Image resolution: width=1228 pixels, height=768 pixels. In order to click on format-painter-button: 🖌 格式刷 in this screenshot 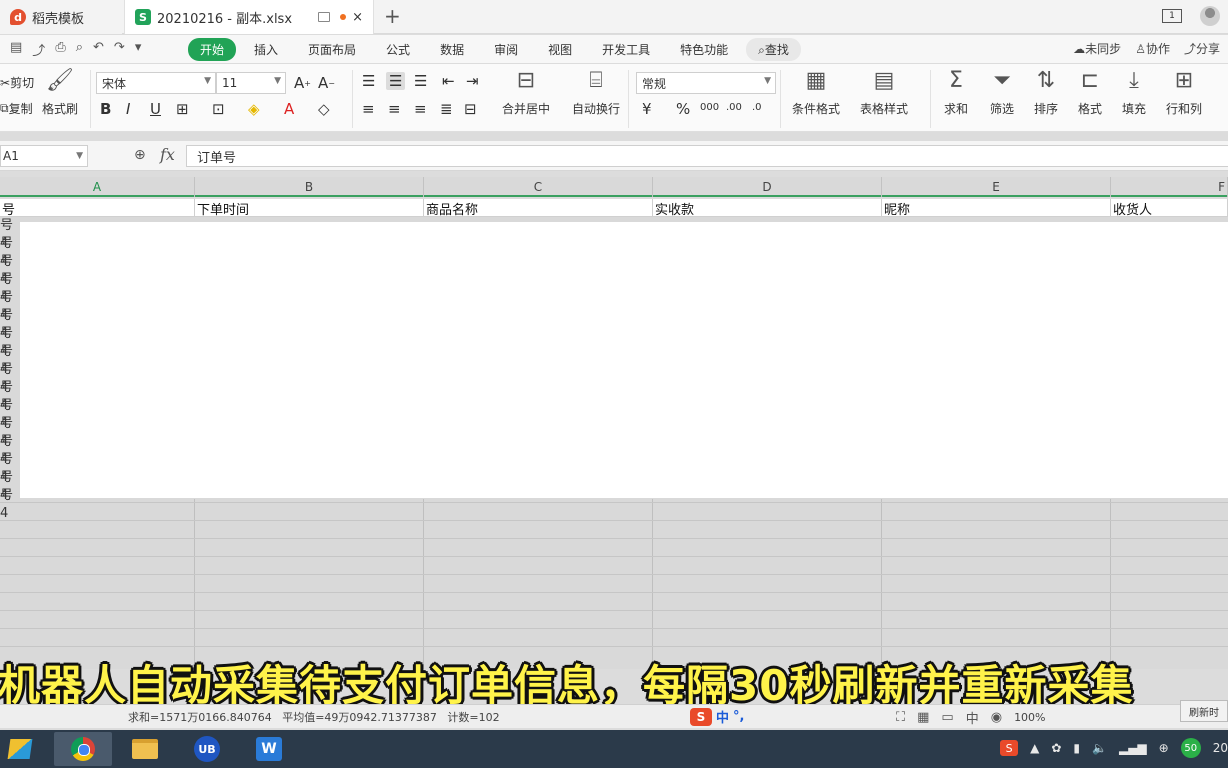, I will do `click(60, 93)`.